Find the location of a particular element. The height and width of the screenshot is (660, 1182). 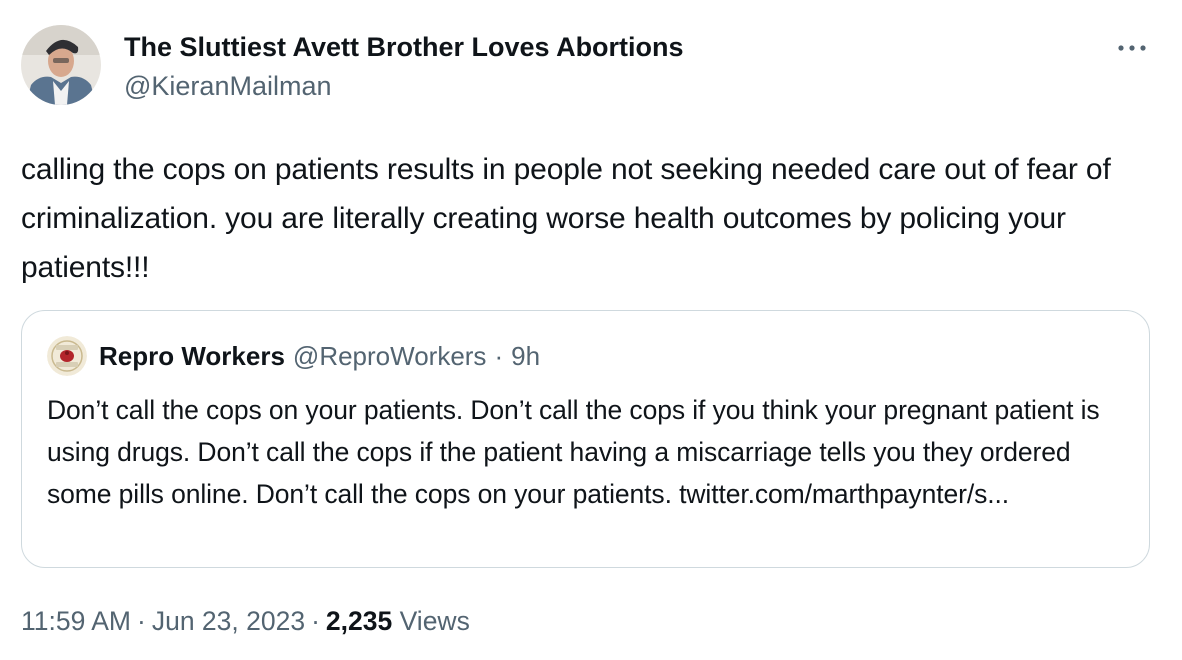

more-horizontal-icon is located at coordinates (1132, 48).